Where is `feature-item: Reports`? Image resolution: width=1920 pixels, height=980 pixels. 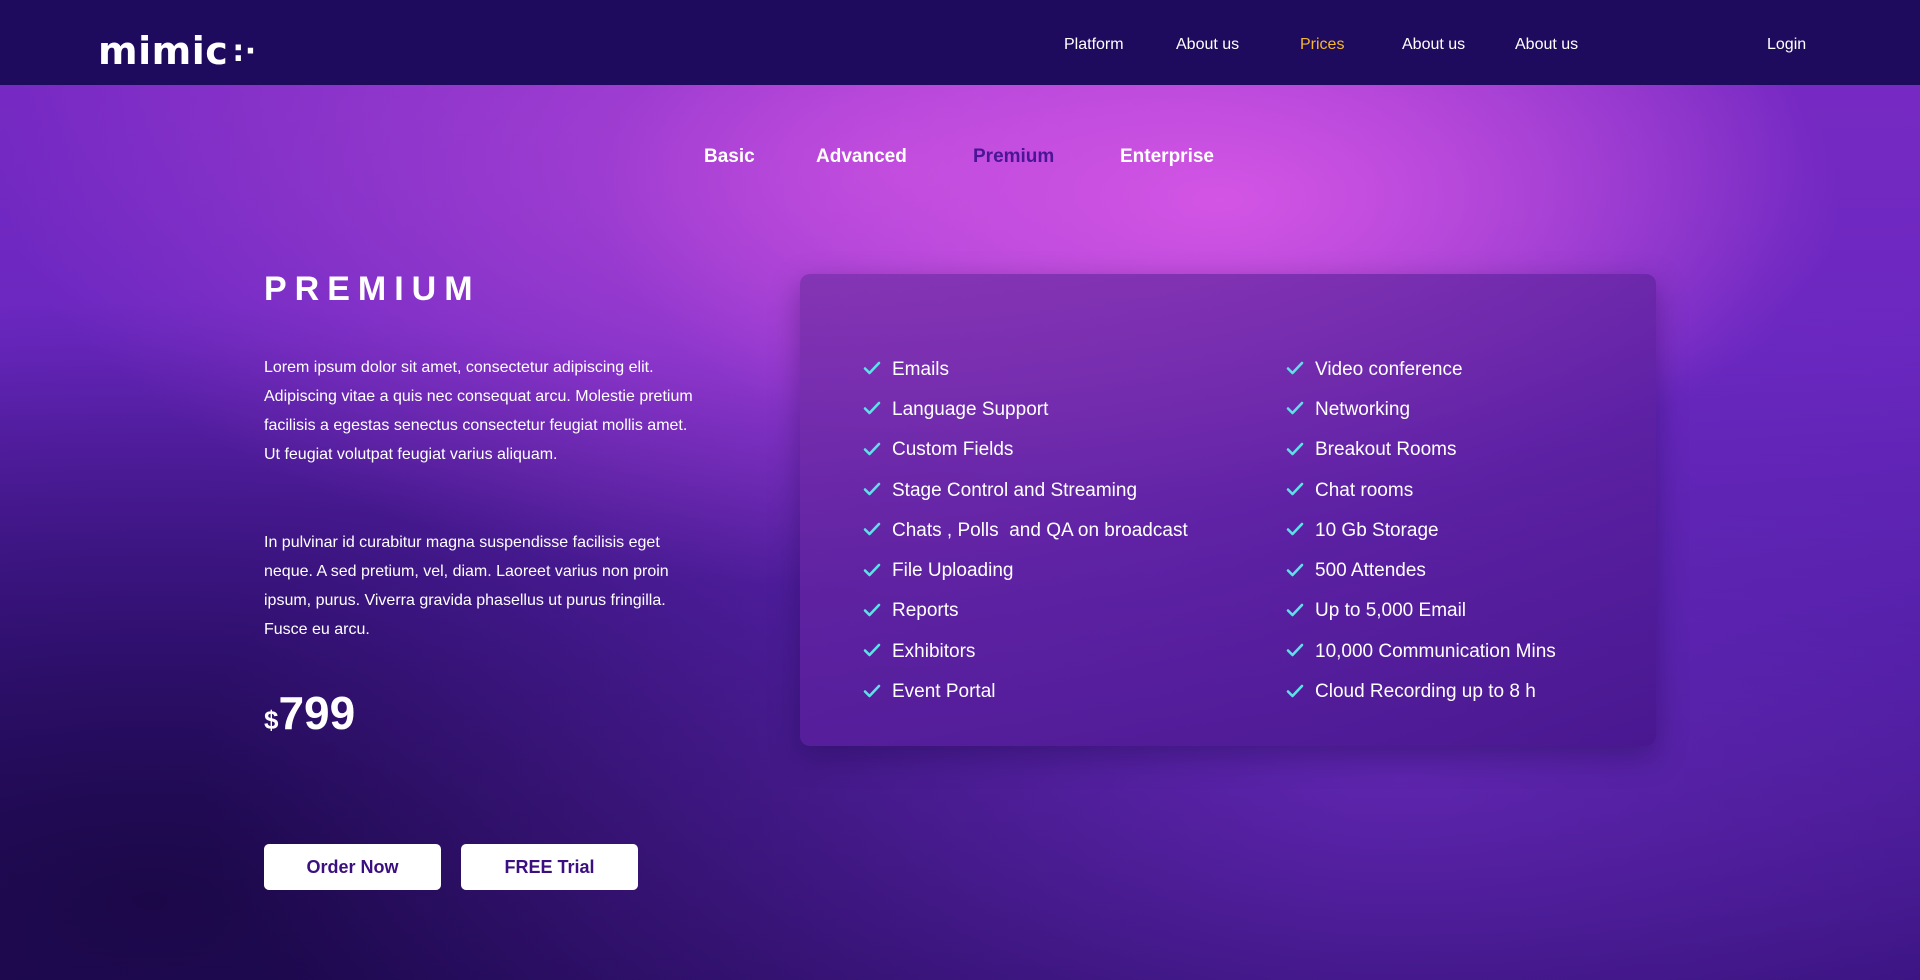
feature-item: Reports is located at coordinates (1025, 611).